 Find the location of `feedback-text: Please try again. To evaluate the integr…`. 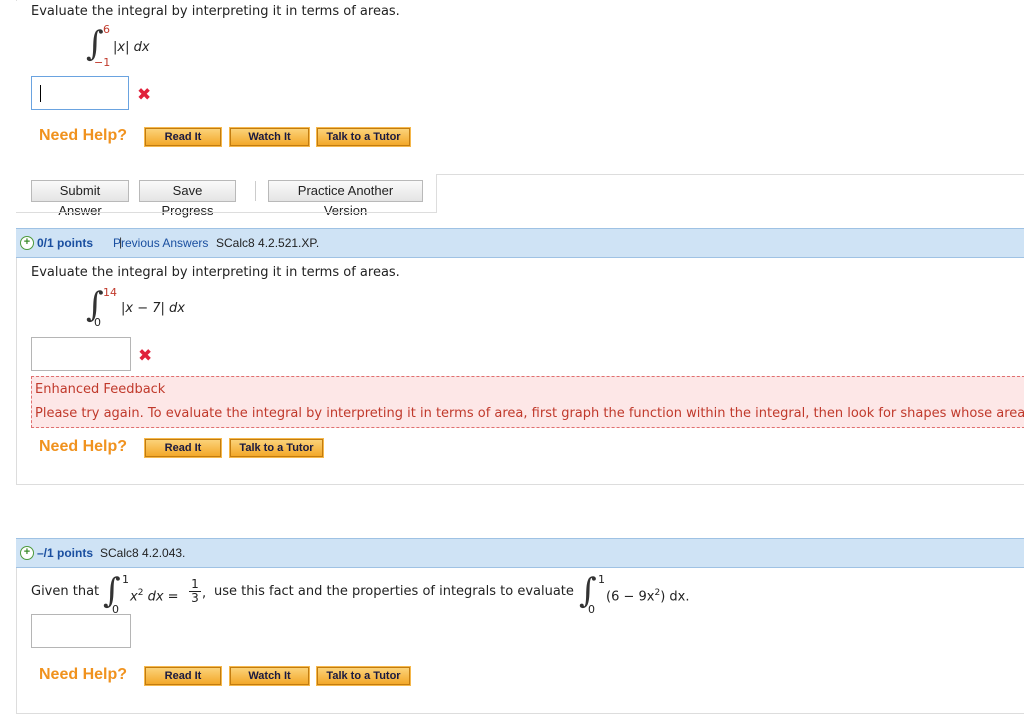

feedback-text: Please try again. To evaluate the integr… is located at coordinates (529, 413).